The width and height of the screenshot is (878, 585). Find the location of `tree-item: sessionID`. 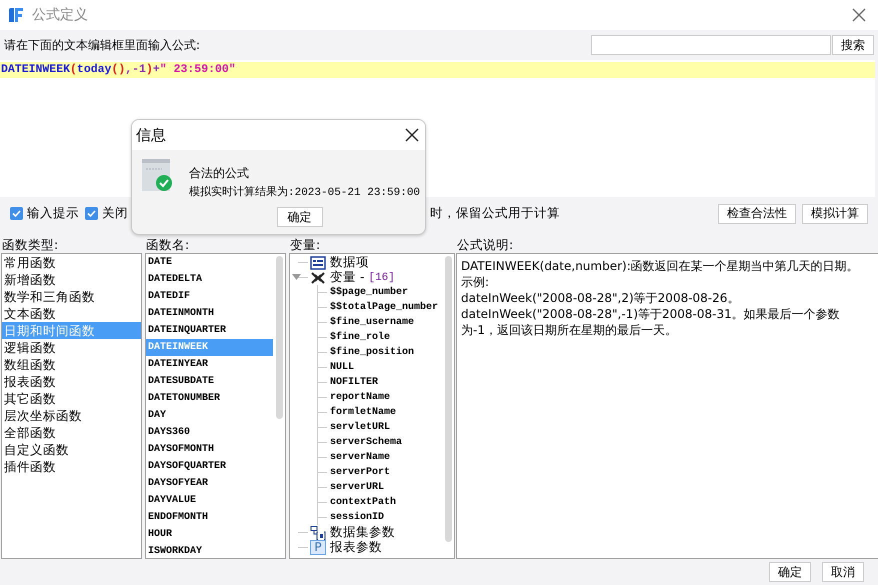

tree-item: sessionID is located at coordinates (386, 517).